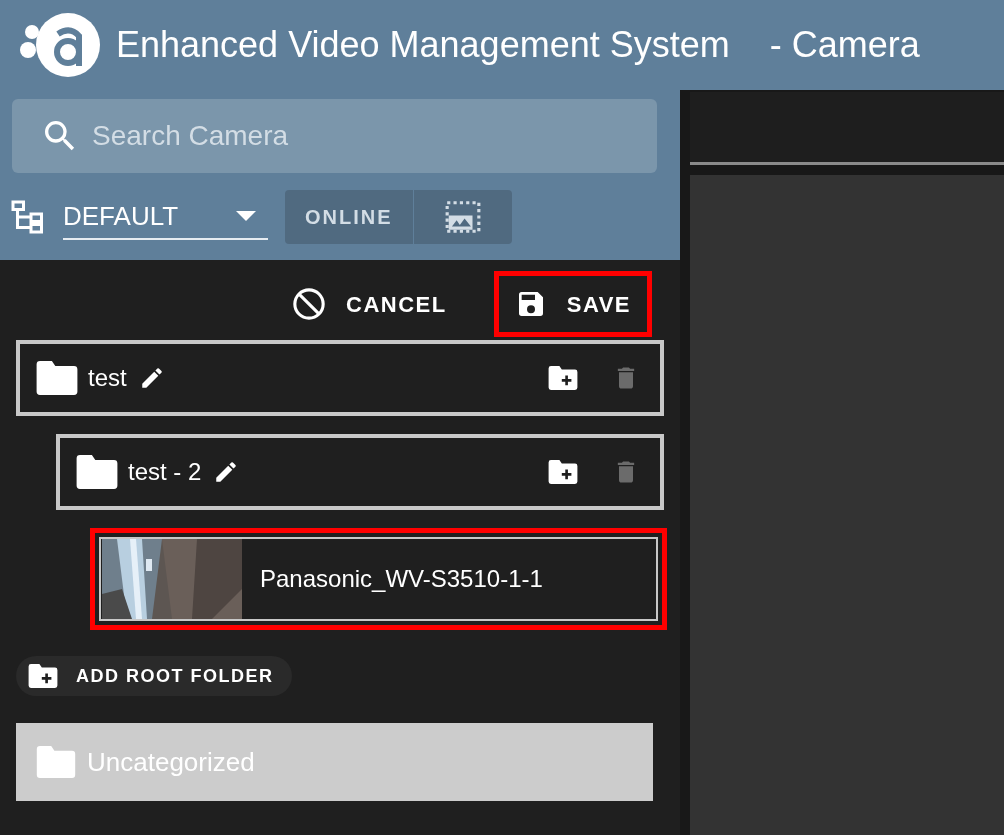 This screenshot has width=1004, height=835. Describe the element at coordinates (334, 136) in the screenshot. I see `search-field: Search Camera` at that location.